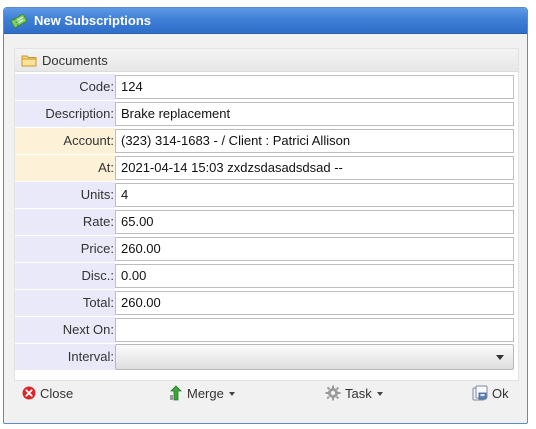  What do you see at coordinates (500, 393) in the screenshot?
I see `ok-label: Ok` at bounding box center [500, 393].